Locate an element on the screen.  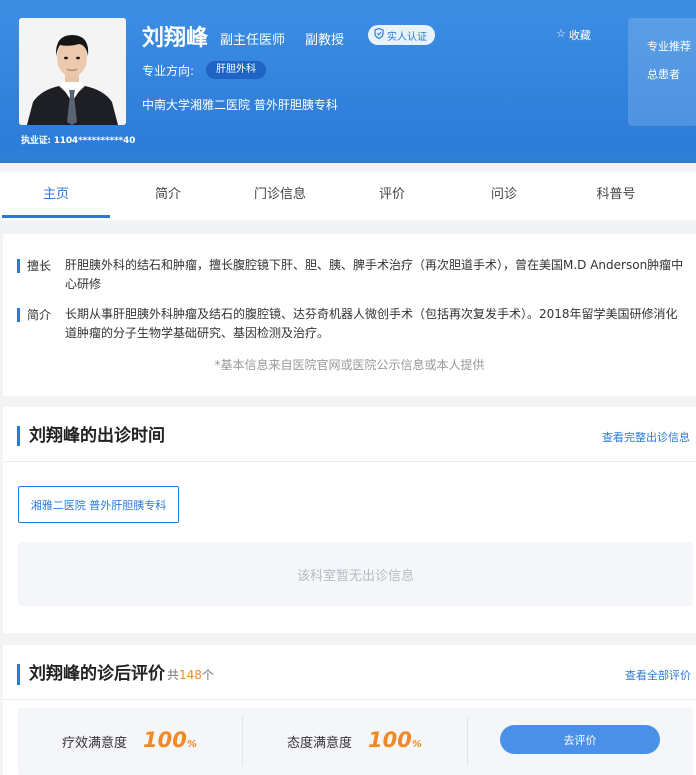
write-review-button: 去评价 is located at coordinates (580, 739).